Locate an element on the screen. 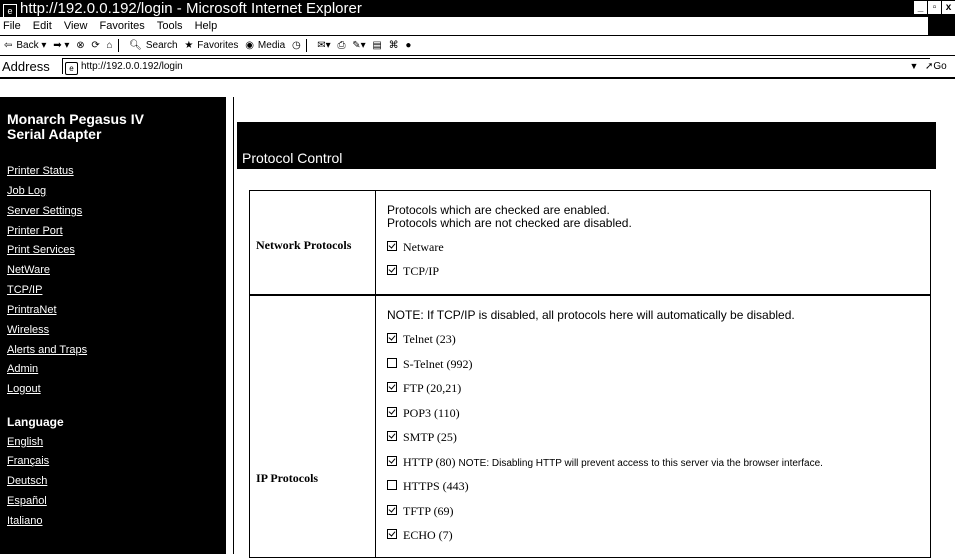  language-link-espanol: Español is located at coordinates (27, 501).